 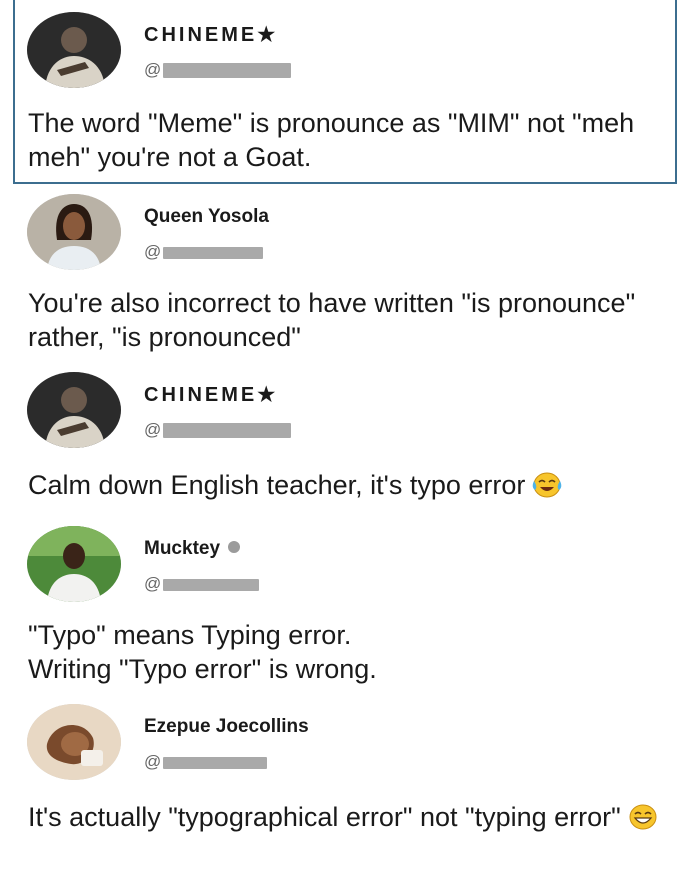 I want to click on status-dot-icon, so click(x=234, y=547).